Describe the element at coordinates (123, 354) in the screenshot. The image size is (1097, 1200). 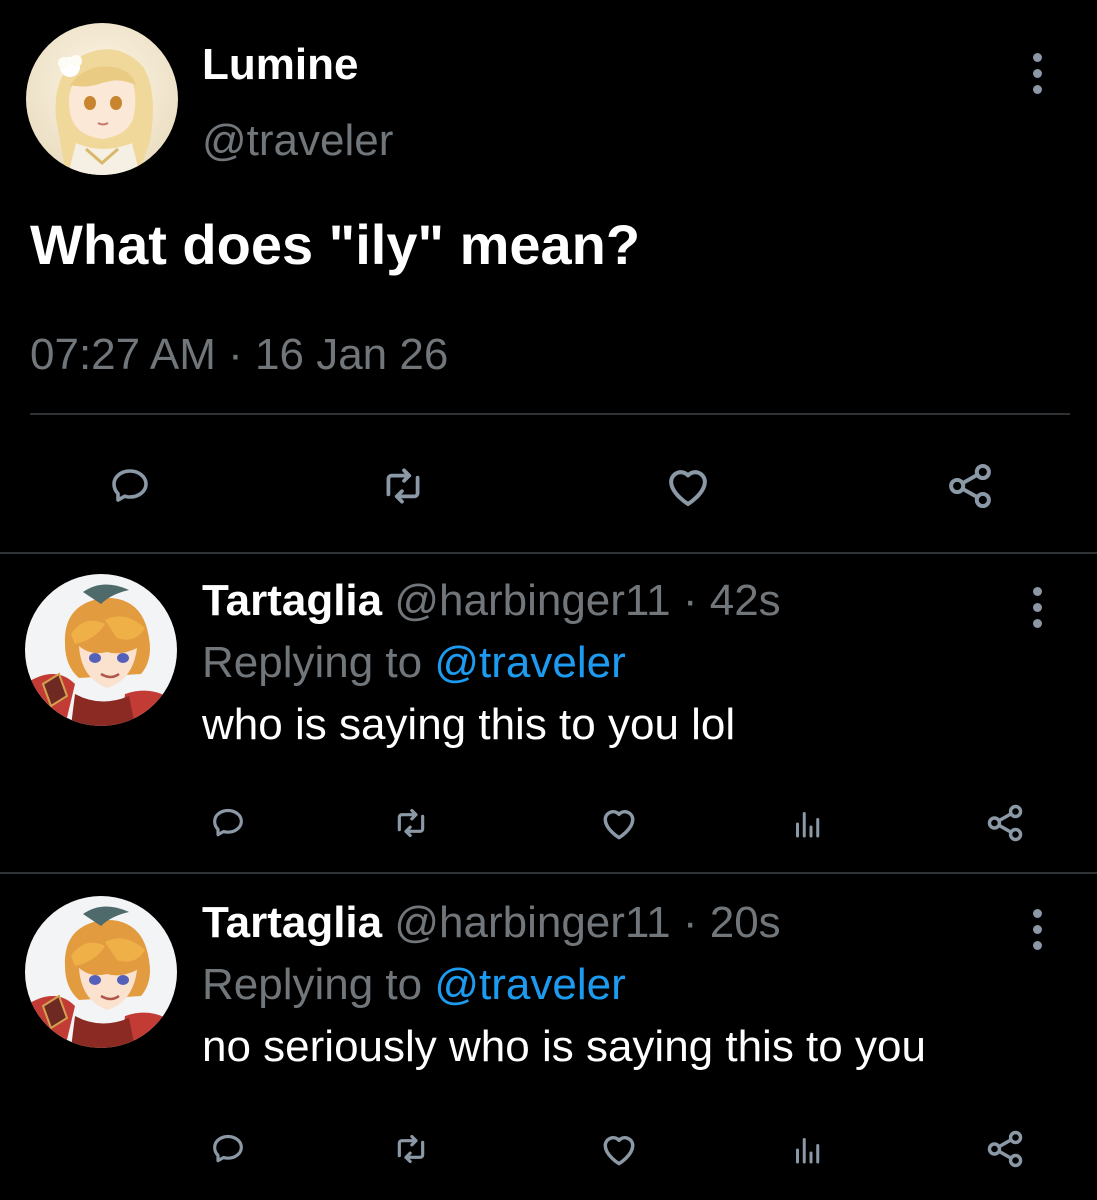
I see `tweet-time: 07:27 AM` at that location.